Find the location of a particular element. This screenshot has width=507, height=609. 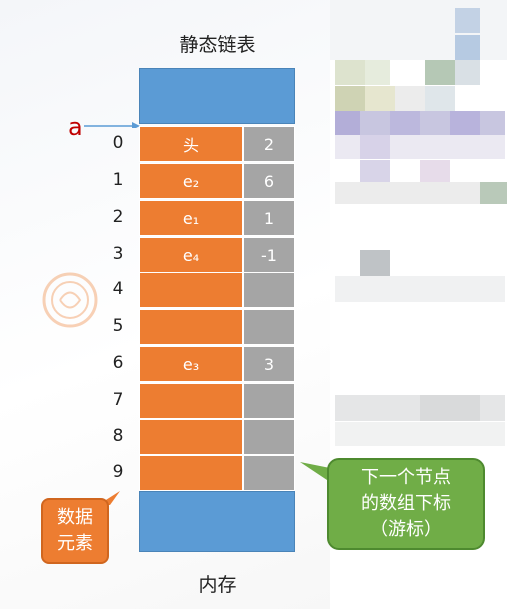

row-index: 6 is located at coordinates (118, 363).